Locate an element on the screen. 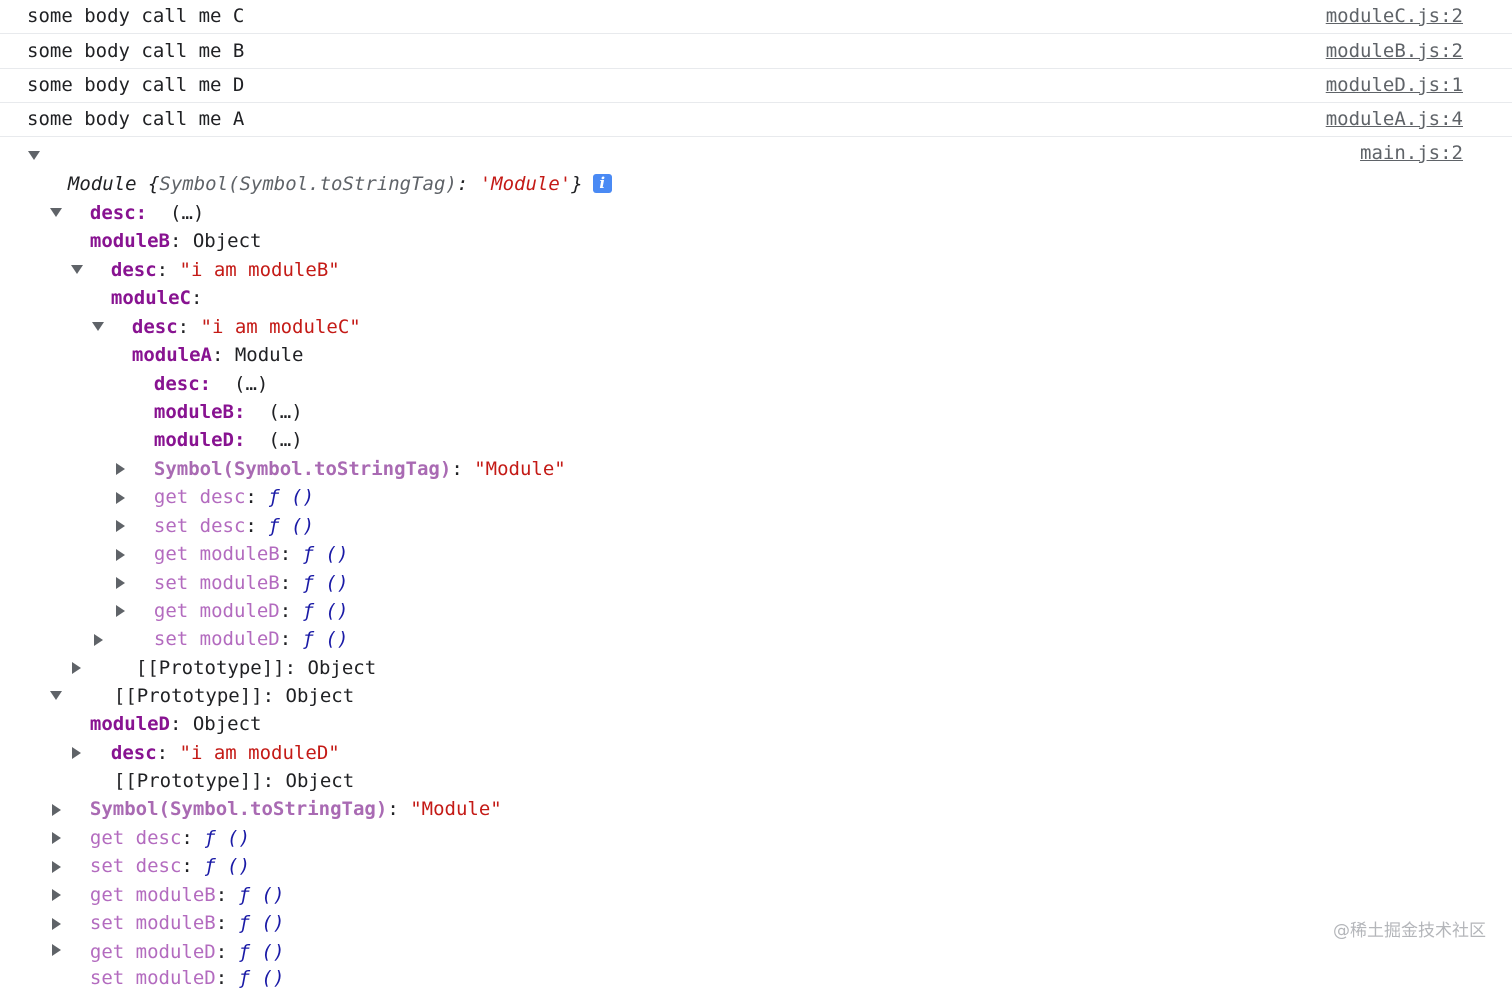  property-row: moduleA: Module is located at coordinates (198, 339).